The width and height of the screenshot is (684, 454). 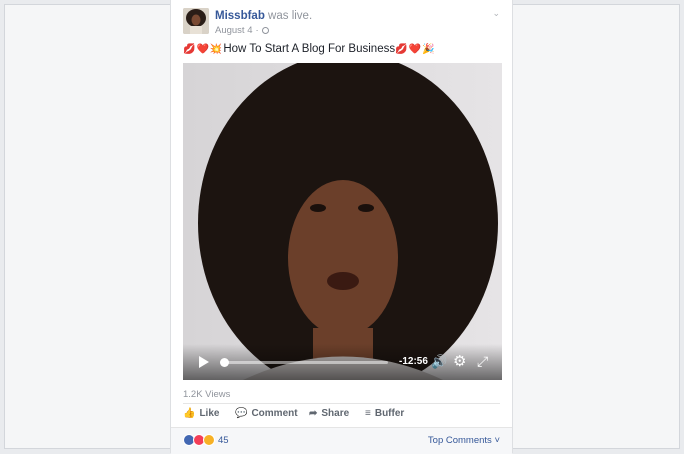 What do you see at coordinates (341, 403) in the screenshot?
I see `divider` at bounding box center [341, 403].